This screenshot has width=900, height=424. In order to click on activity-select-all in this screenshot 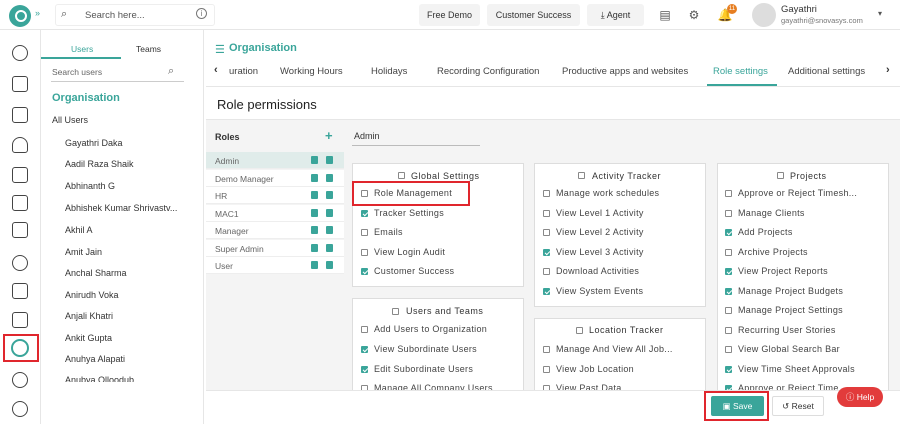, I will do `click(581, 175)`.